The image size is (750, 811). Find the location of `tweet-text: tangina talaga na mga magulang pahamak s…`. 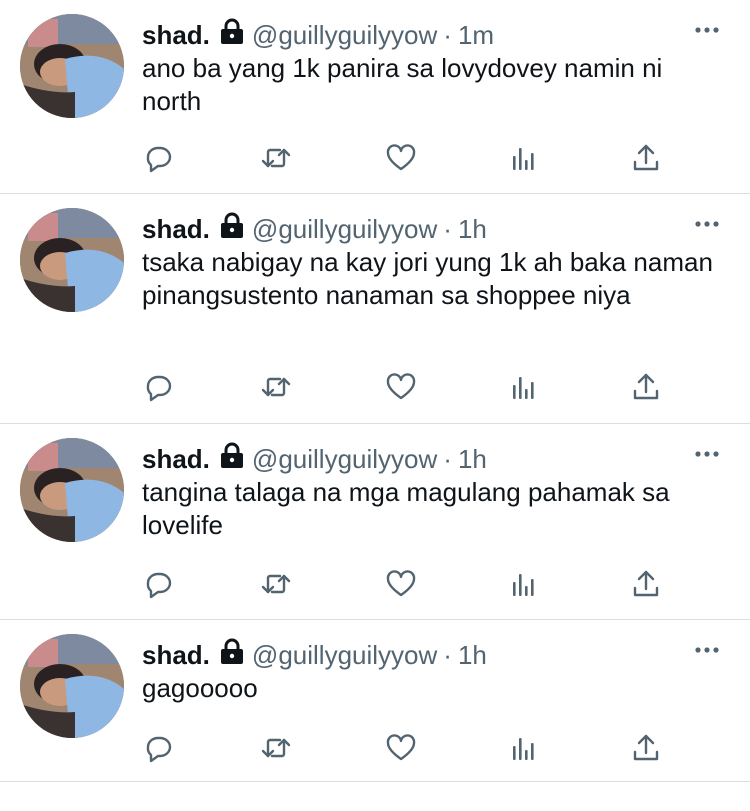

tweet-text: tangina talaga na mga magulang pahamak s… is located at coordinates (406, 508).